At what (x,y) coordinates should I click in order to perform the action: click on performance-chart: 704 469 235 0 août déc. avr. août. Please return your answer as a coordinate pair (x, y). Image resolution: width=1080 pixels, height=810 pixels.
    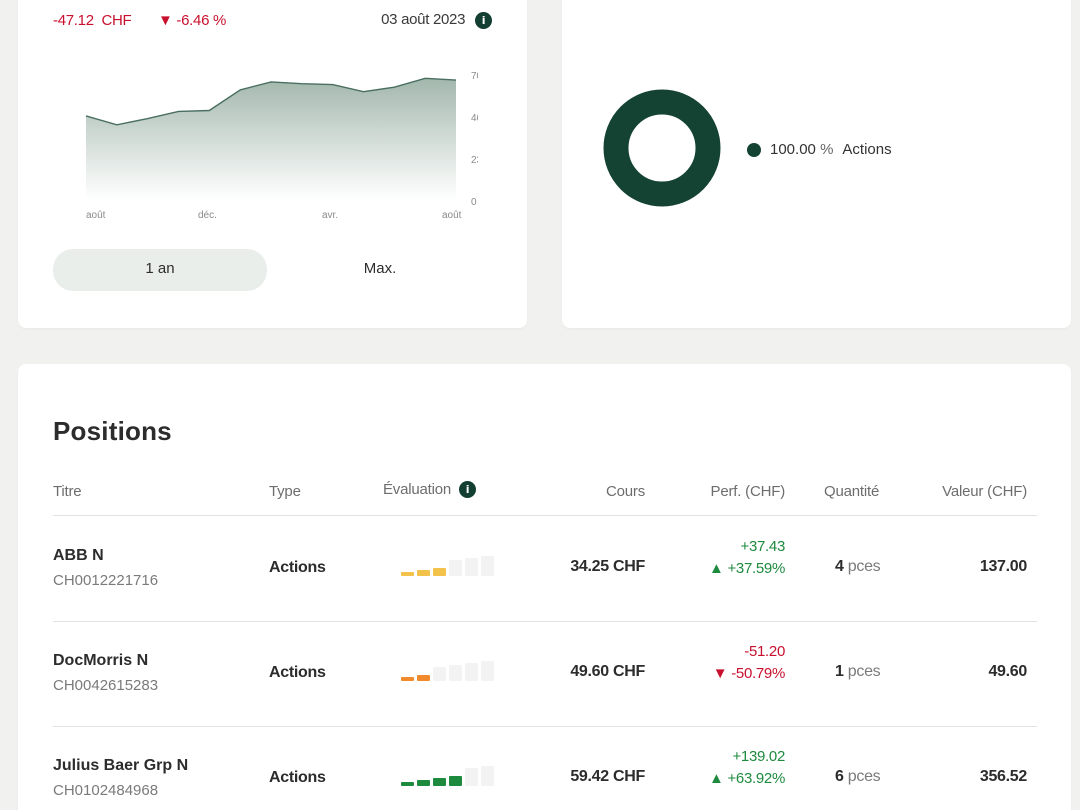
    Looking at the image, I should click on (281, 146).